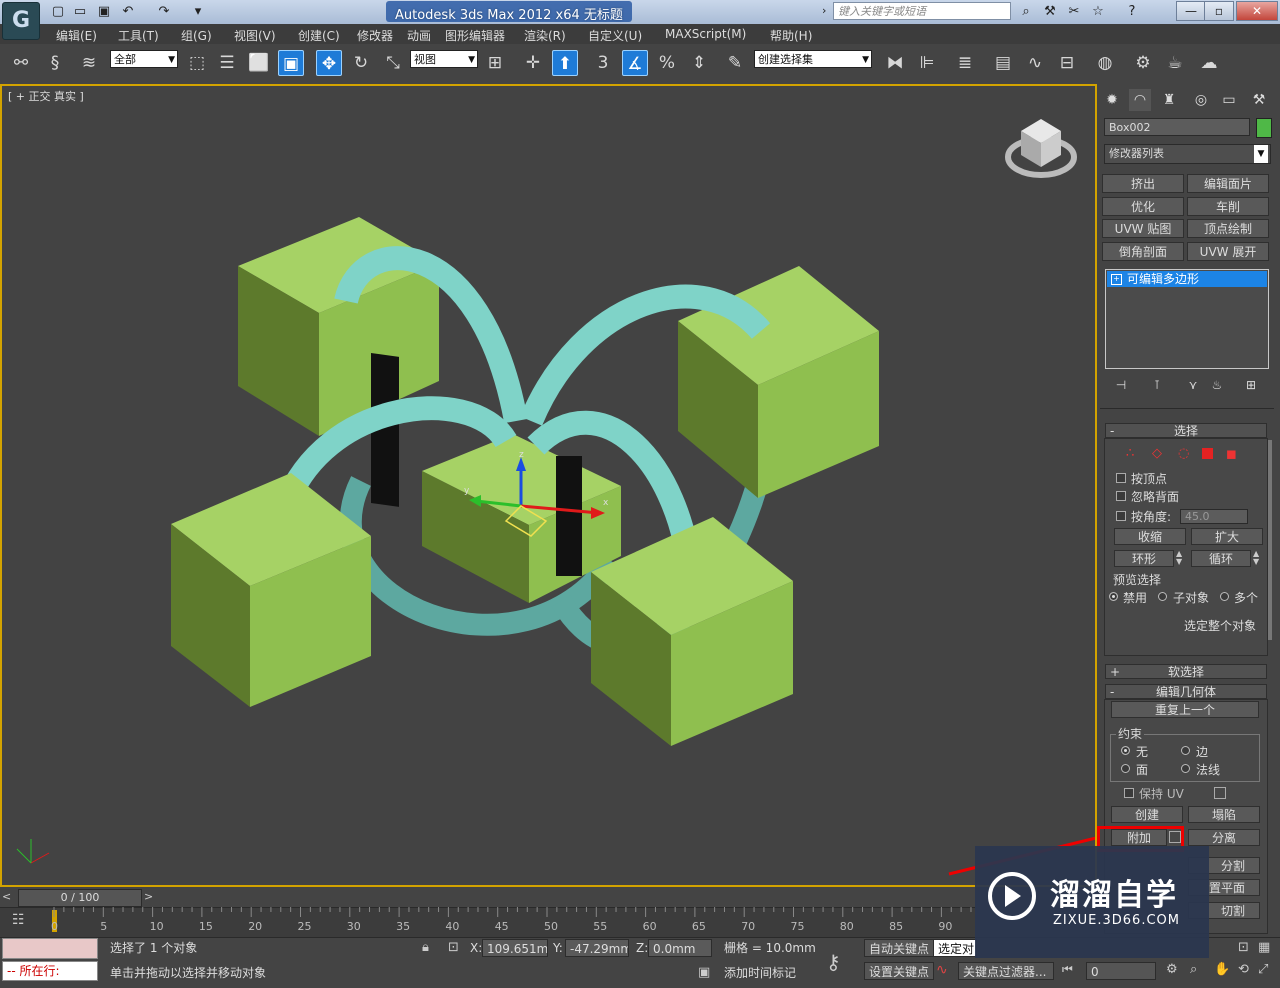  What do you see at coordinates (1050, 12) in the screenshot?
I see `subscription-icon: ⚒` at bounding box center [1050, 12].